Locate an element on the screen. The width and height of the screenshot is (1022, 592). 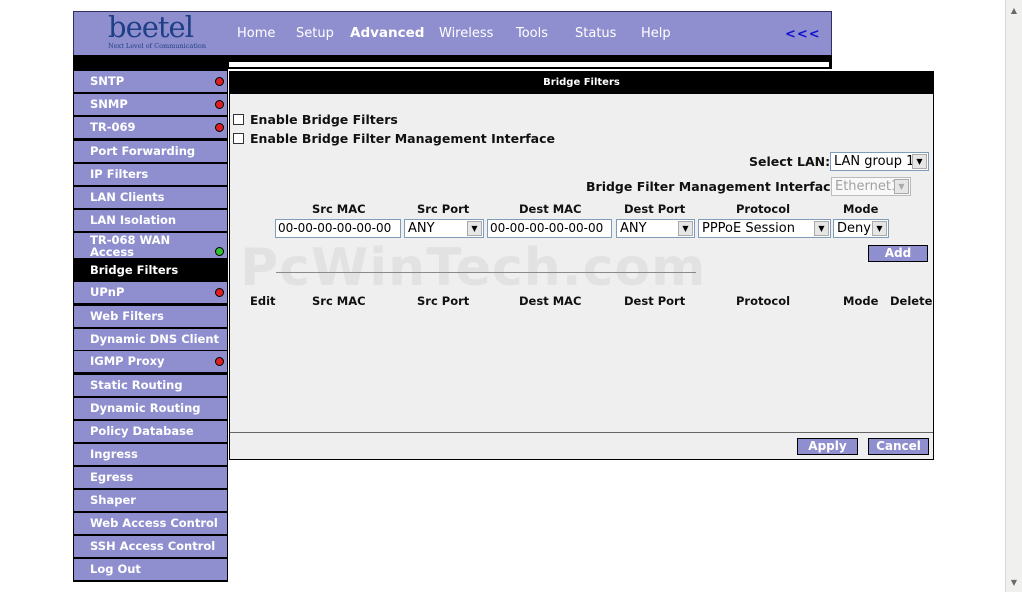
sidebar-item-tr069: TR-069 is located at coordinates (150, 127).